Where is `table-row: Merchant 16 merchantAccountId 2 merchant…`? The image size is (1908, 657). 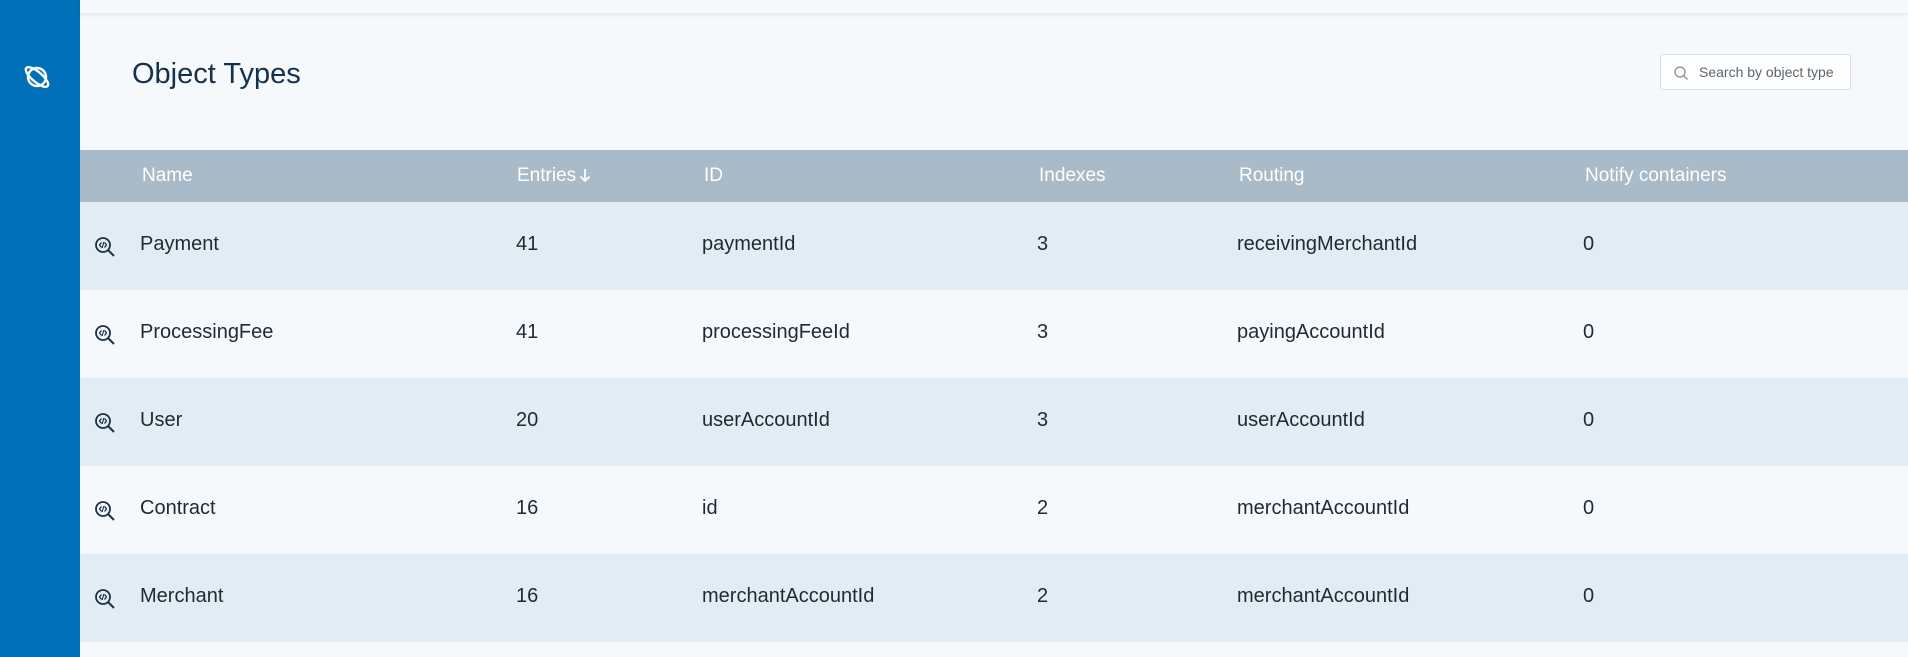 table-row: Merchant 16 merchantAccountId 2 merchant… is located at coordinates (994, 598).